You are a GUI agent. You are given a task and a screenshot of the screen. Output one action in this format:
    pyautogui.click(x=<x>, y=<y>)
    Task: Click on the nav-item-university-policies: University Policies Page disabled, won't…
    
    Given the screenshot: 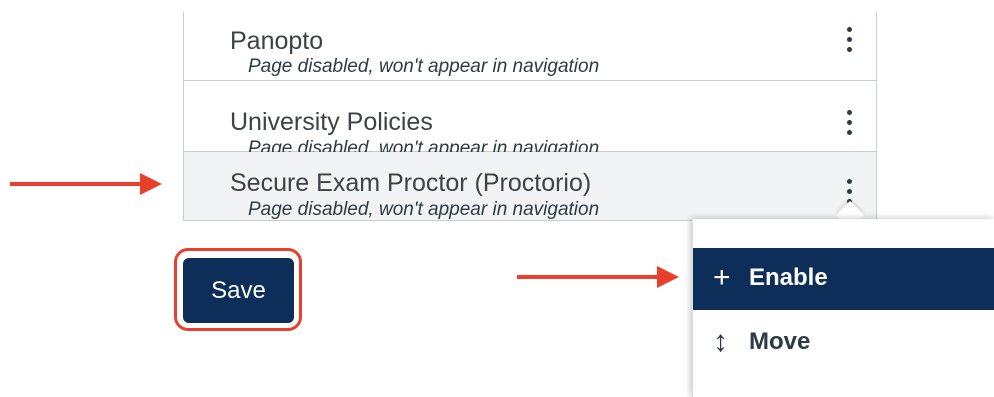 What is the action you would take?
    pyautogui.click(x=530, y=120)
    